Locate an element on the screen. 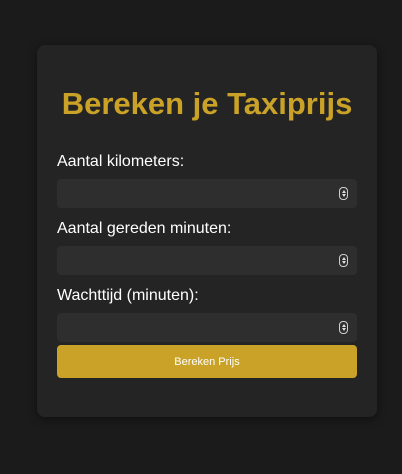 This screenshot has height=474, width=402. waiting-time-input is located at coordinates (207, 327).